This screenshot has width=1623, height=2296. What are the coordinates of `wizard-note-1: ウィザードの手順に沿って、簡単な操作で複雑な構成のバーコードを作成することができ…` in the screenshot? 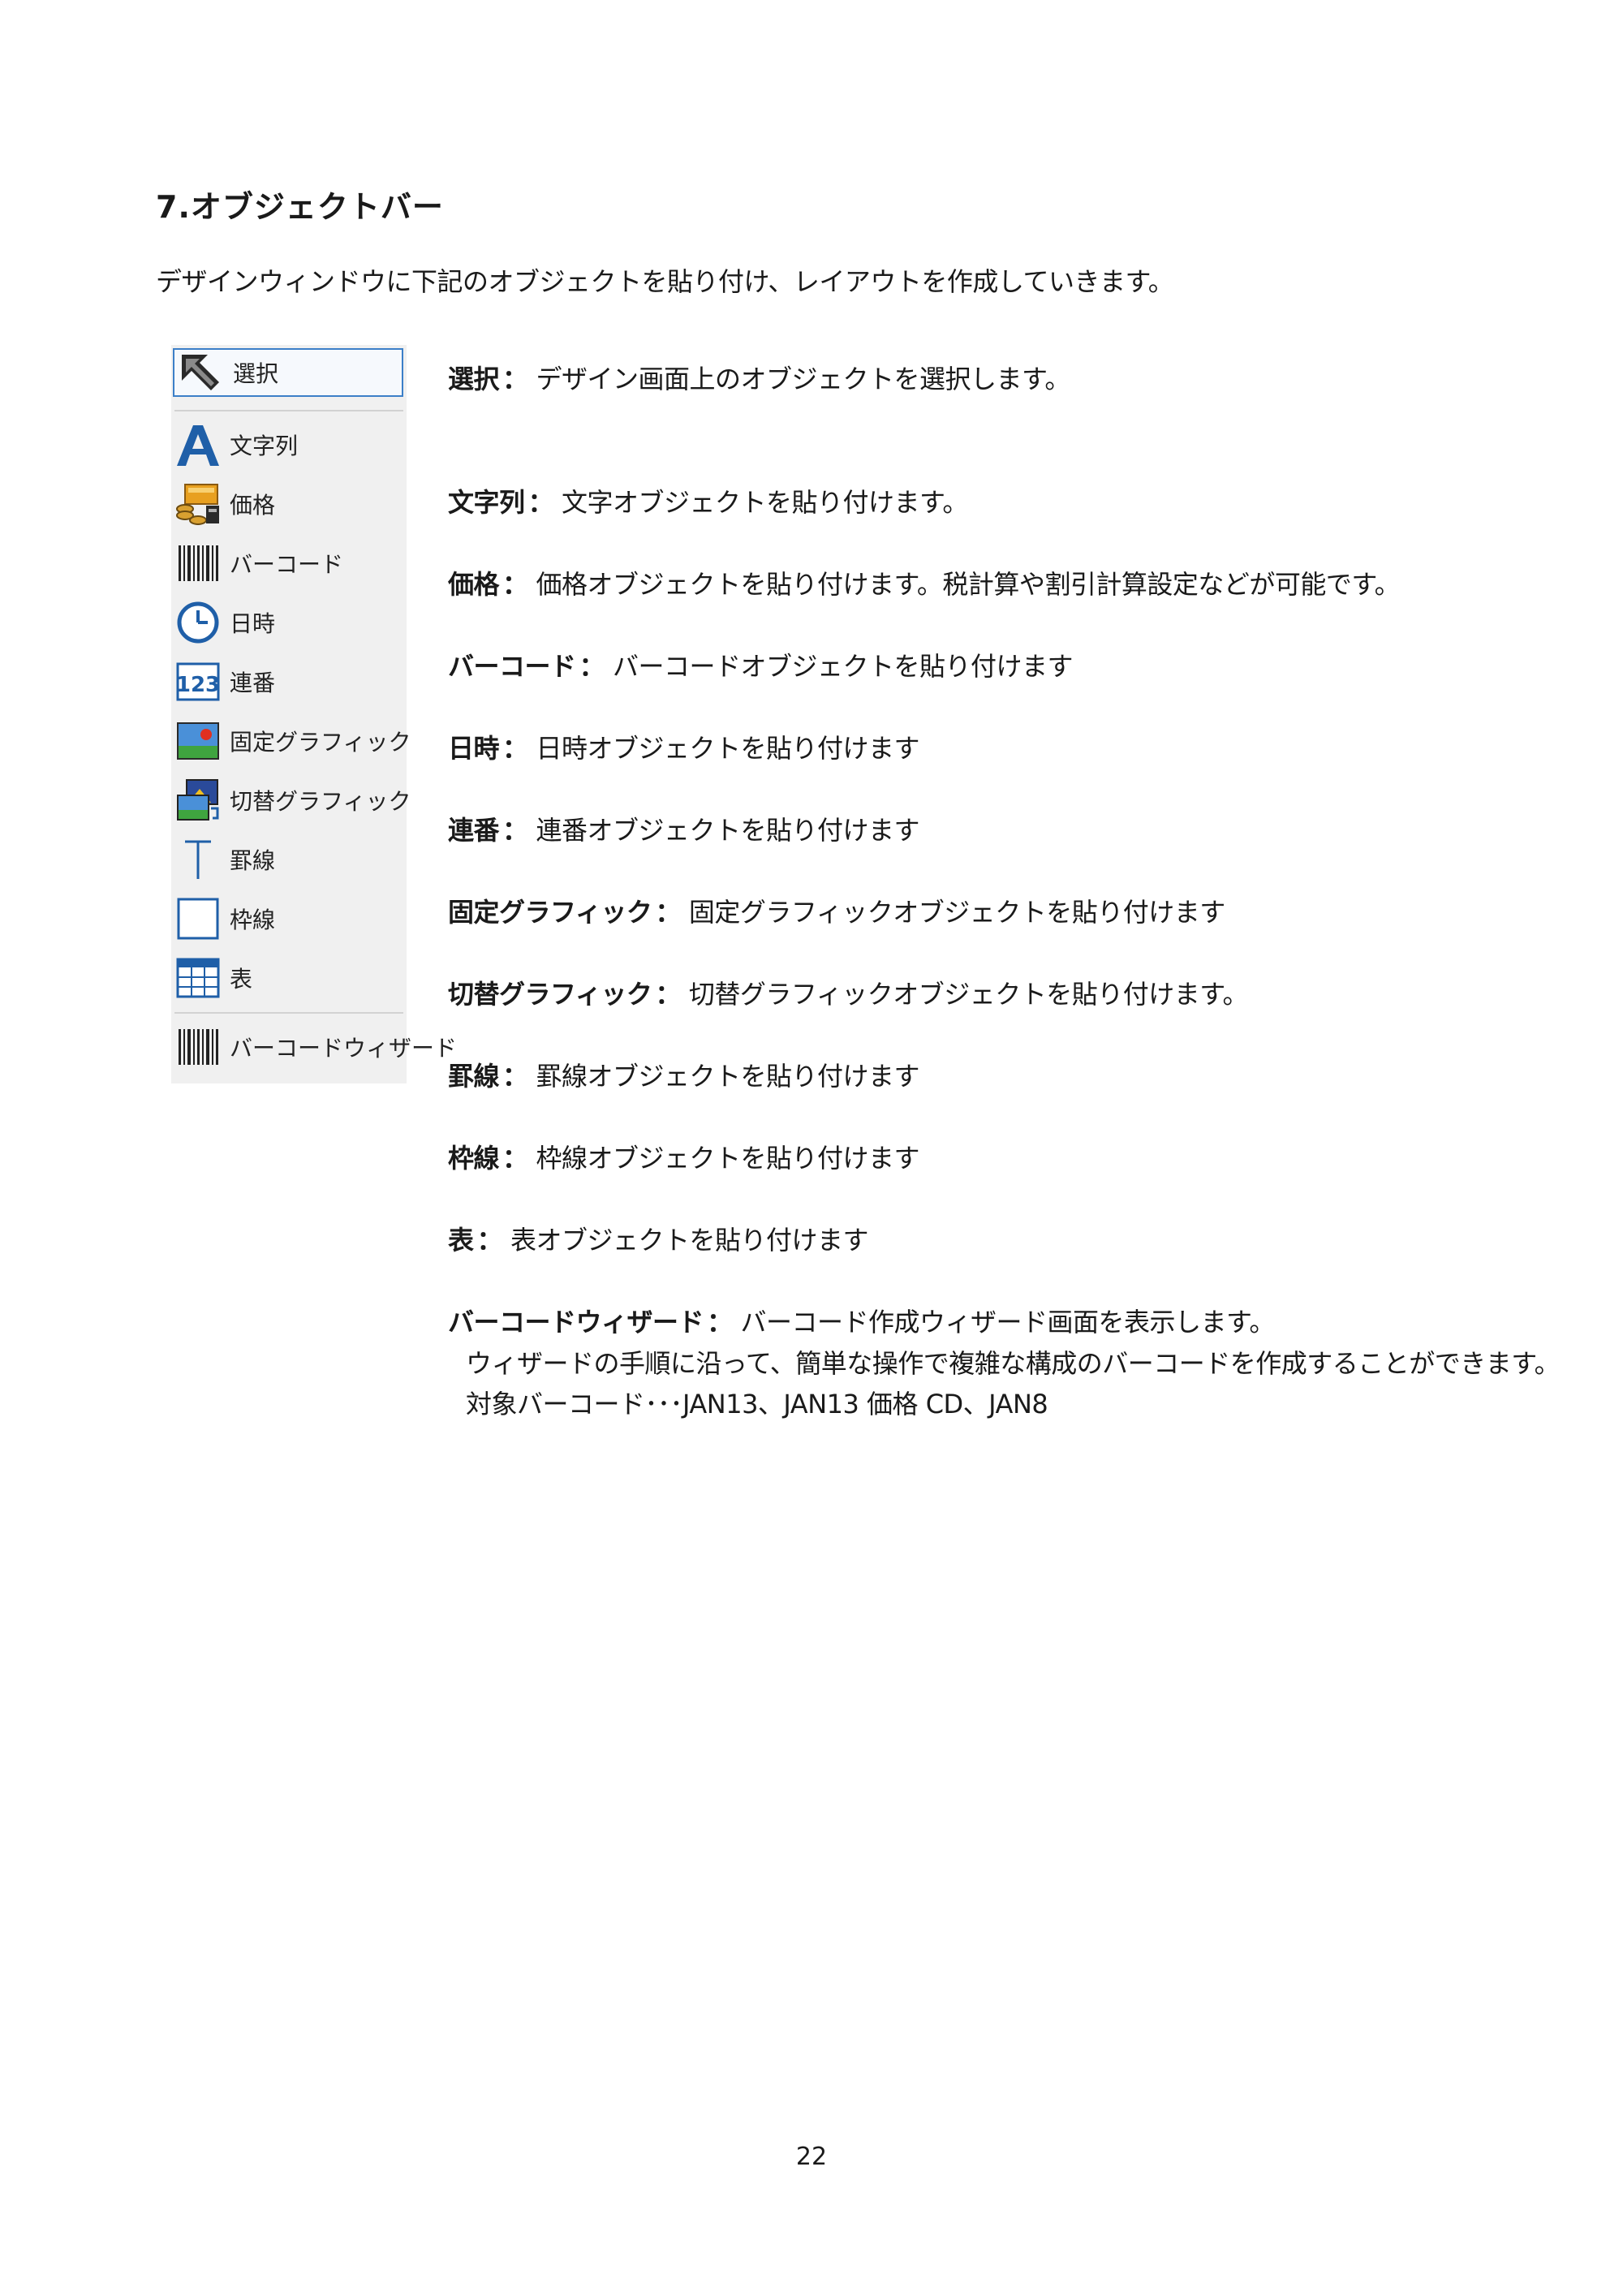 It's located at (1013, 1364).